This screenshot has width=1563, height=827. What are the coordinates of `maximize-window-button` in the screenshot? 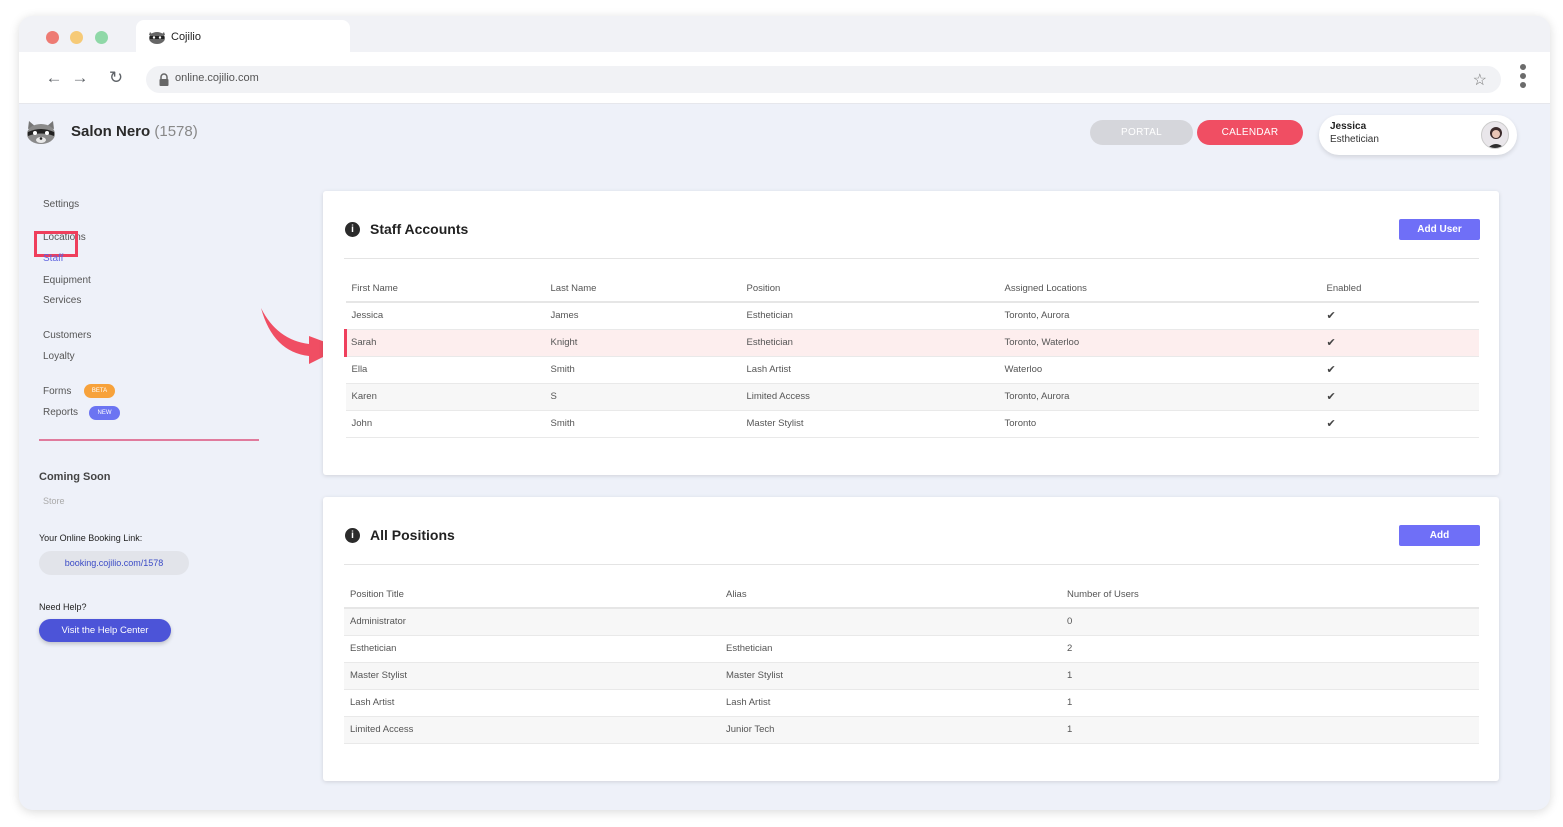 It's located at (101, 37).